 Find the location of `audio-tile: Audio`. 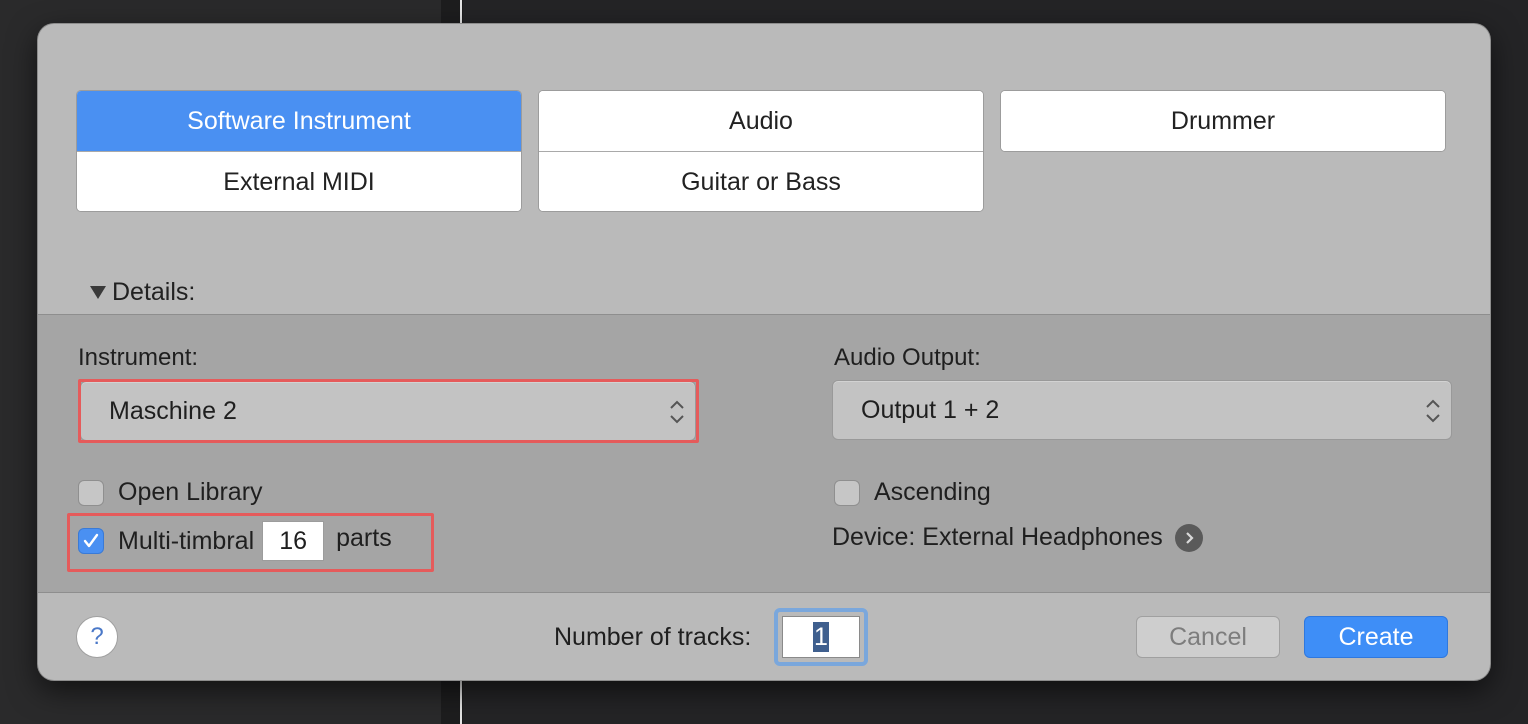

audio-tile: Audio is located at coordinates (761, 121).